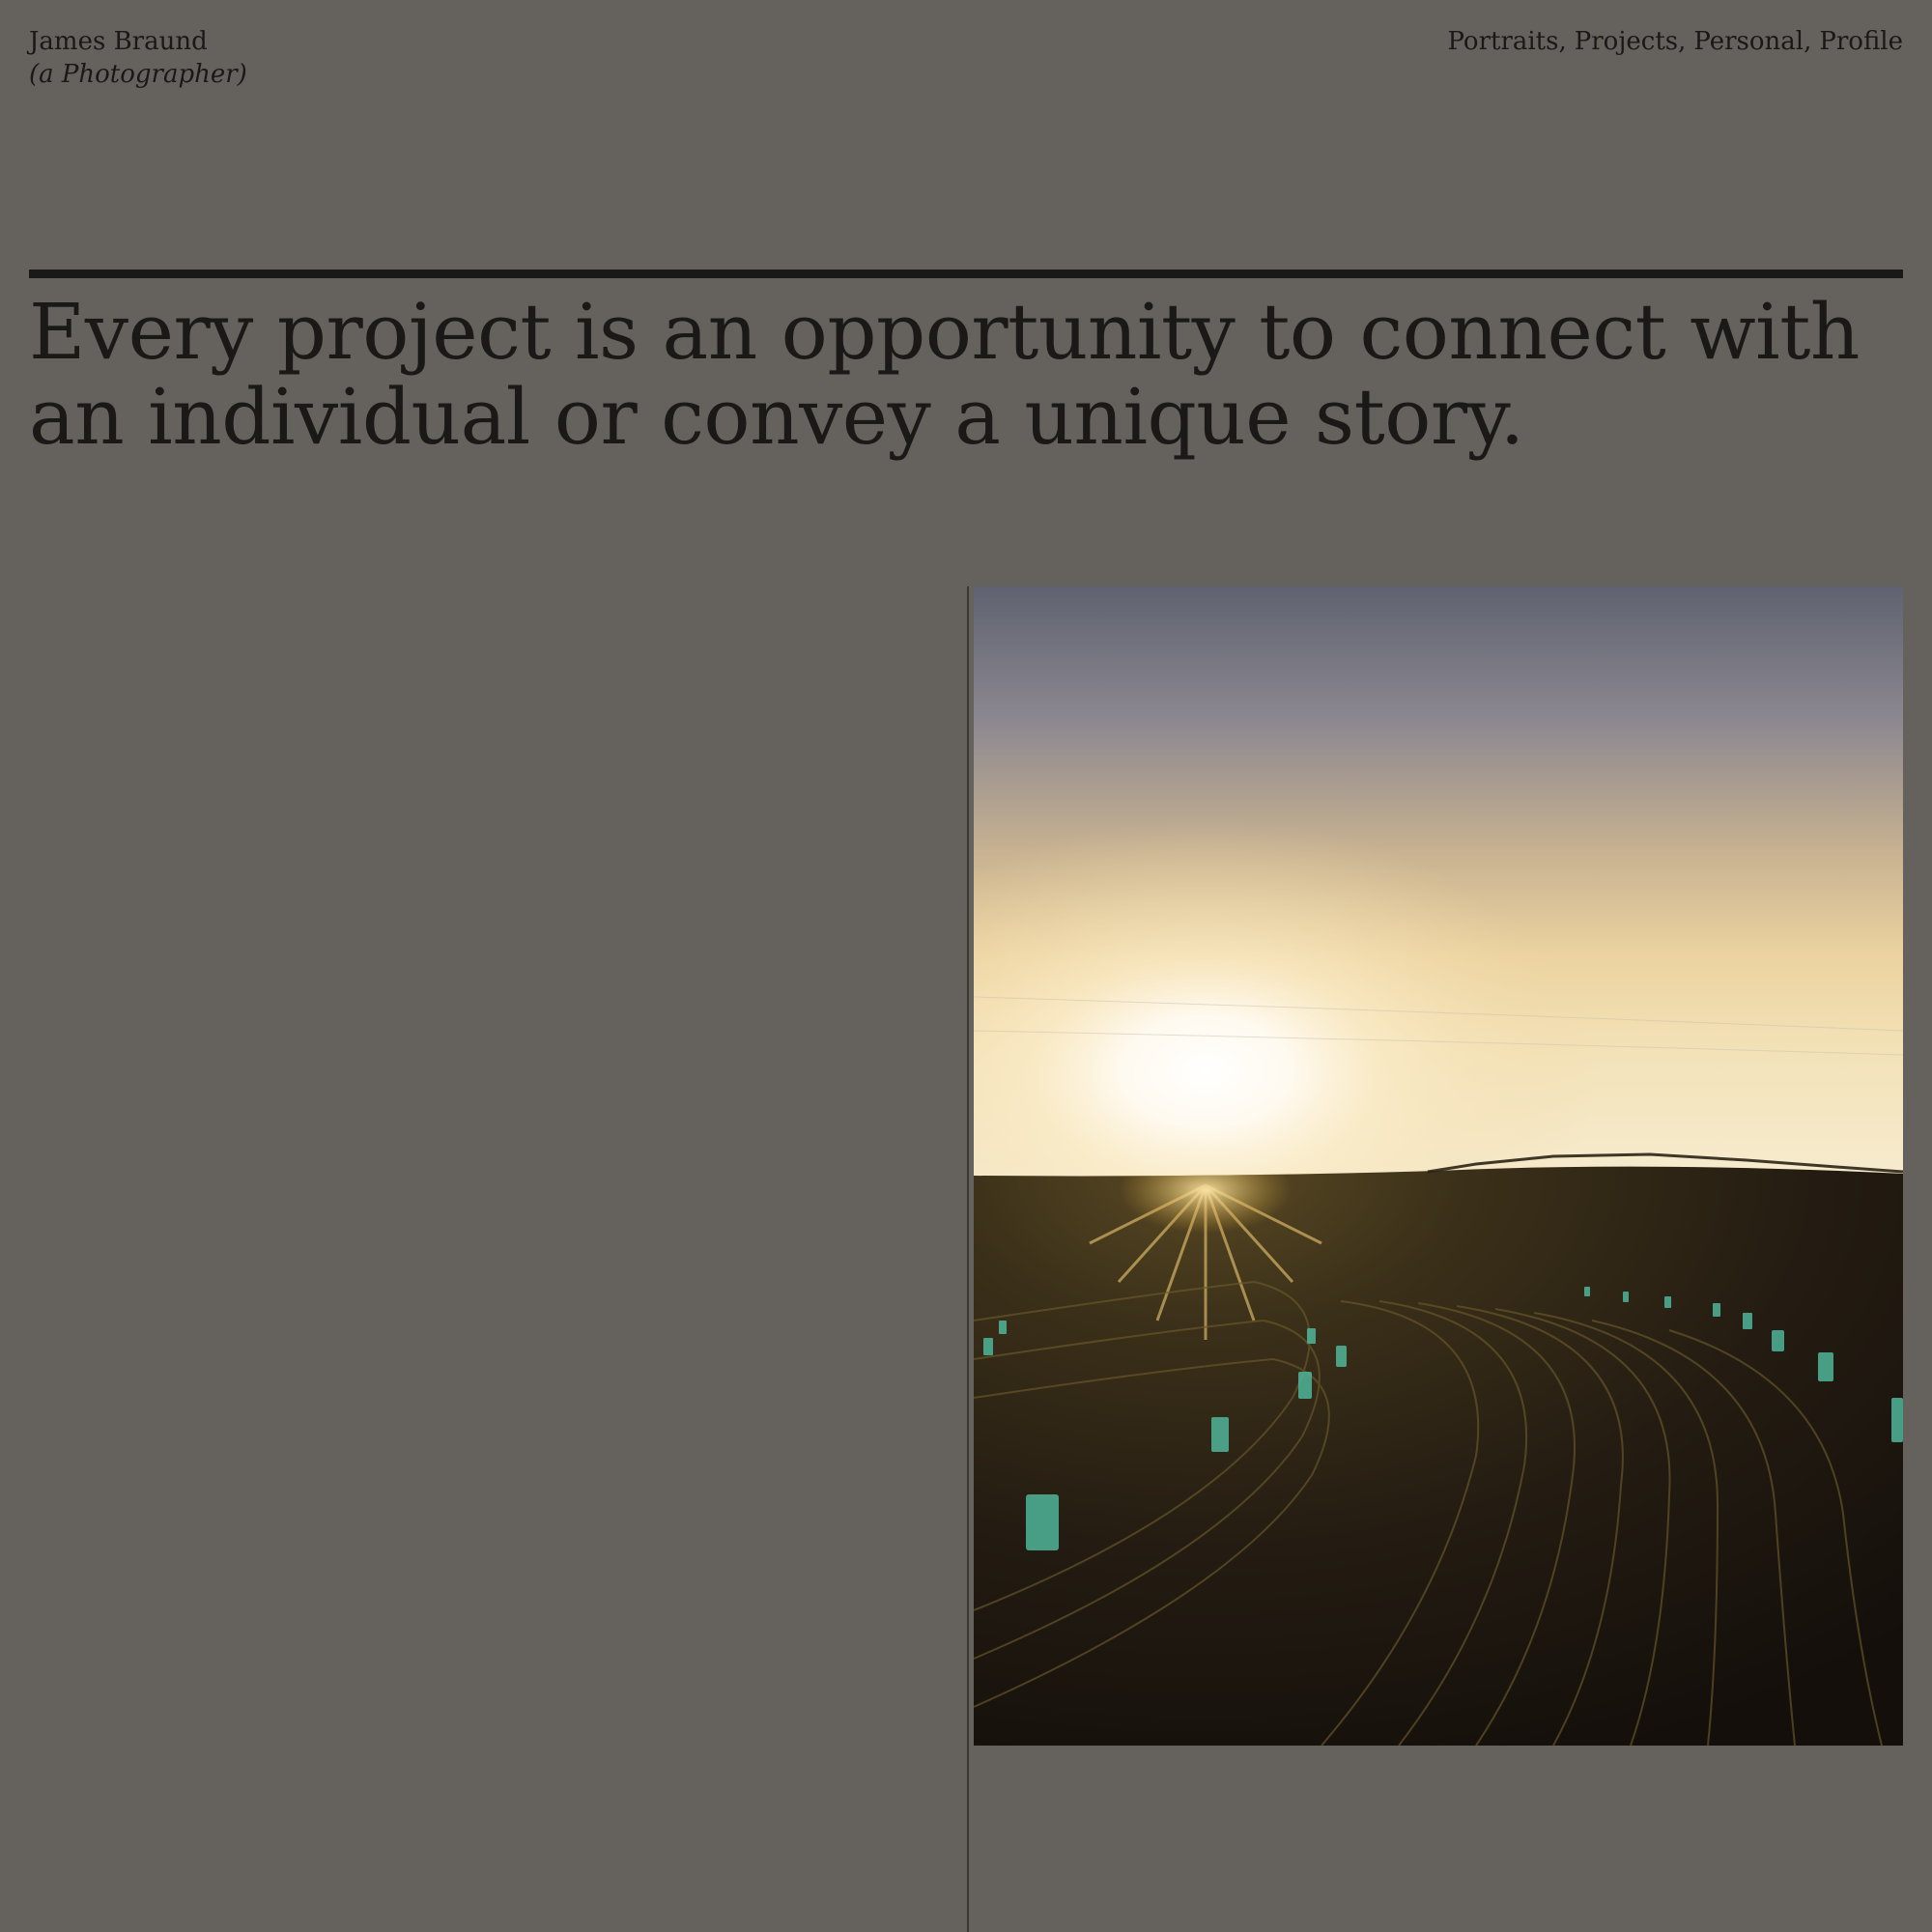 The height and width of the screenshot is (1932, 1932). Describe the element at coordinates (1861, 41) in the screenshot. I see `nav-link-profile: Profile` at that location.